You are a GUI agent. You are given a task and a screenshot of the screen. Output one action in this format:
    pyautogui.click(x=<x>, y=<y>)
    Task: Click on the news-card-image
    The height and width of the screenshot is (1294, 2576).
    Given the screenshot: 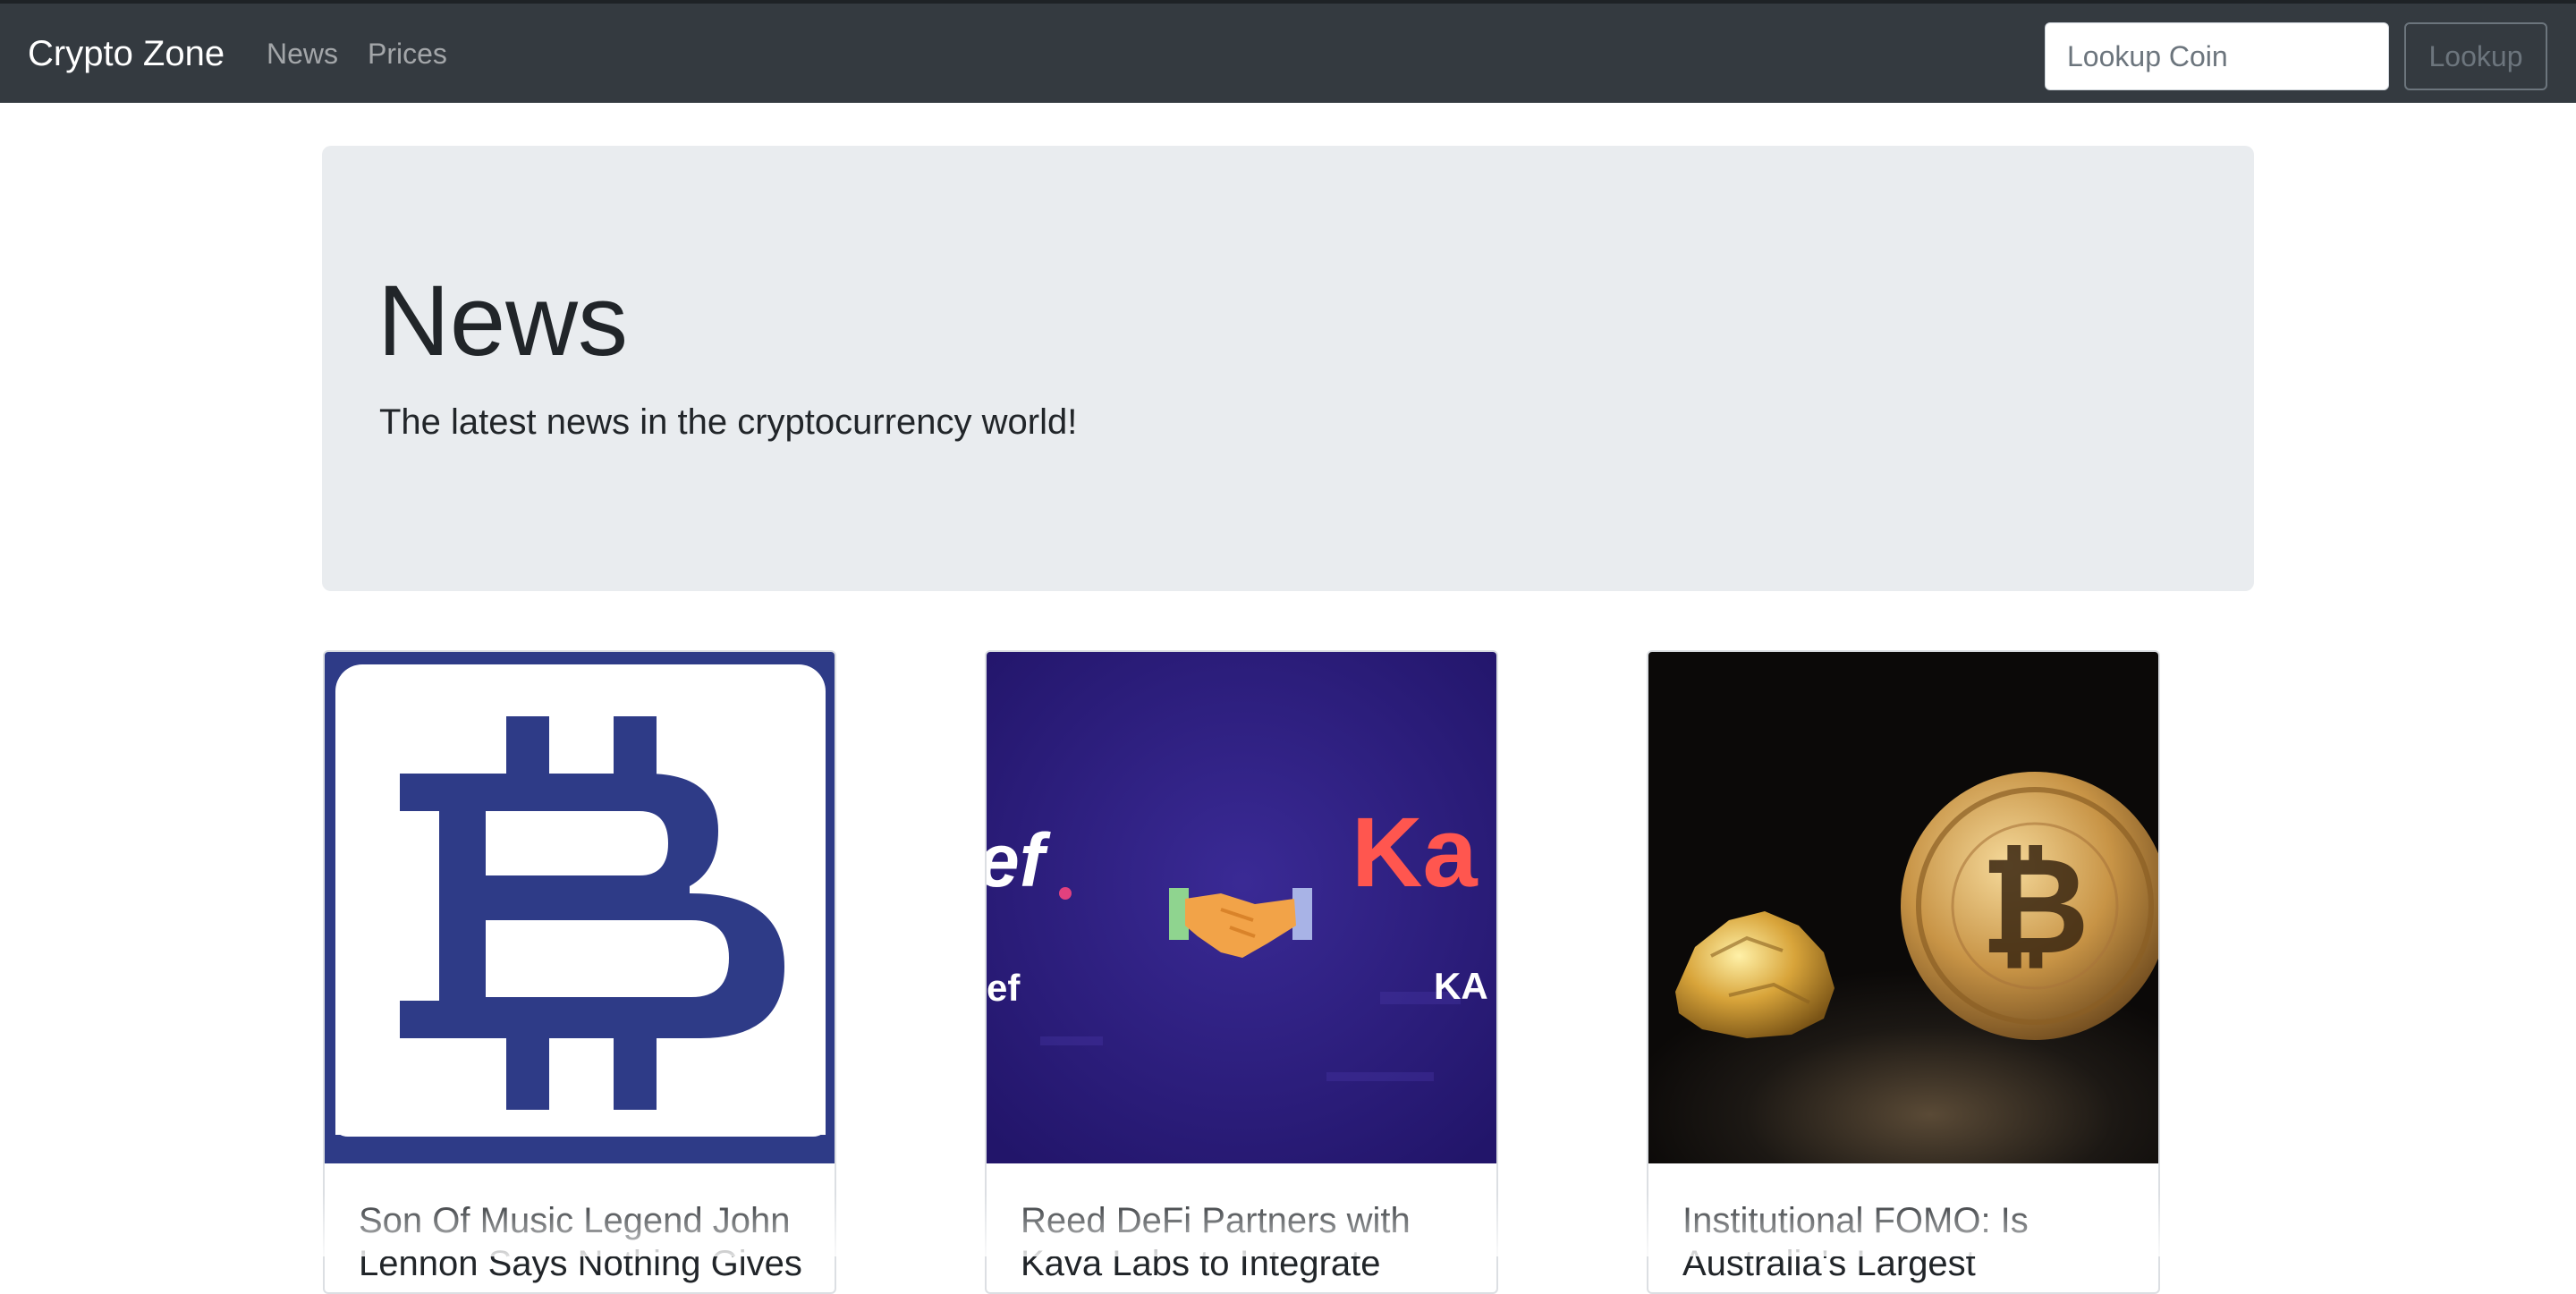 What is the action you would take?
    pyautogui.click(x=580, y=907)
    